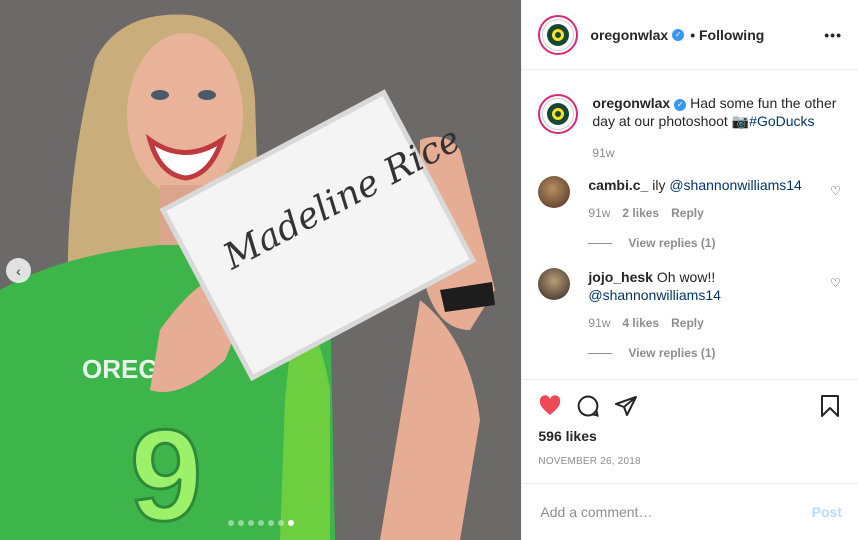 This screenshot has width=858, height=540. What do you see at coordinates (830, 406) in the screenshot?
I see `bookmark-icon` at bounding box center [830, 406].